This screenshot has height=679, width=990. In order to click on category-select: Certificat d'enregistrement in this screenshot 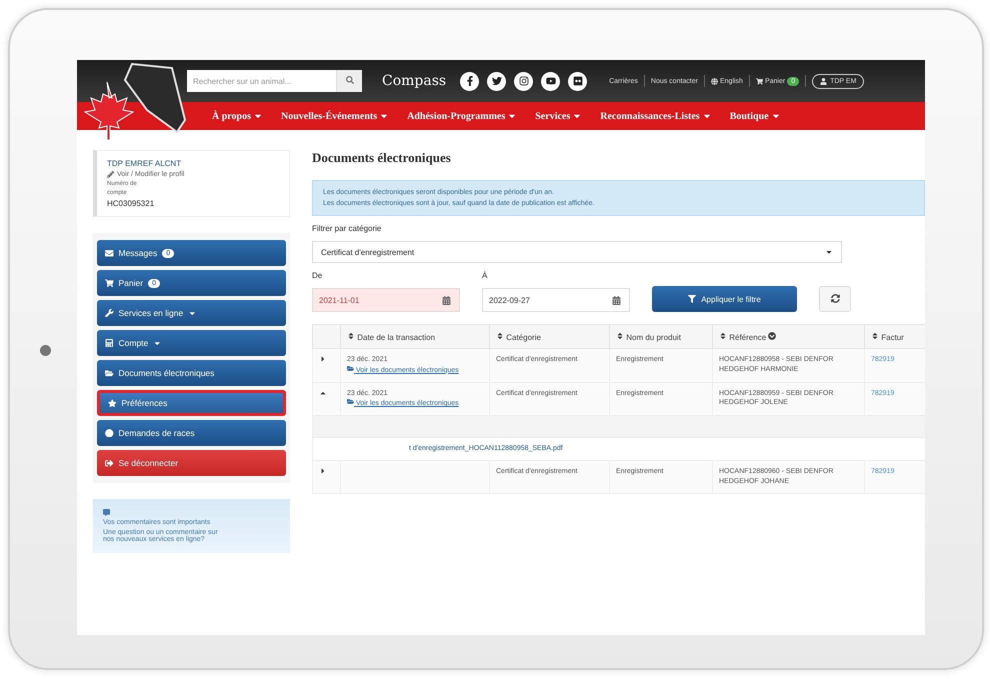, I will do `click(577, 252)`.